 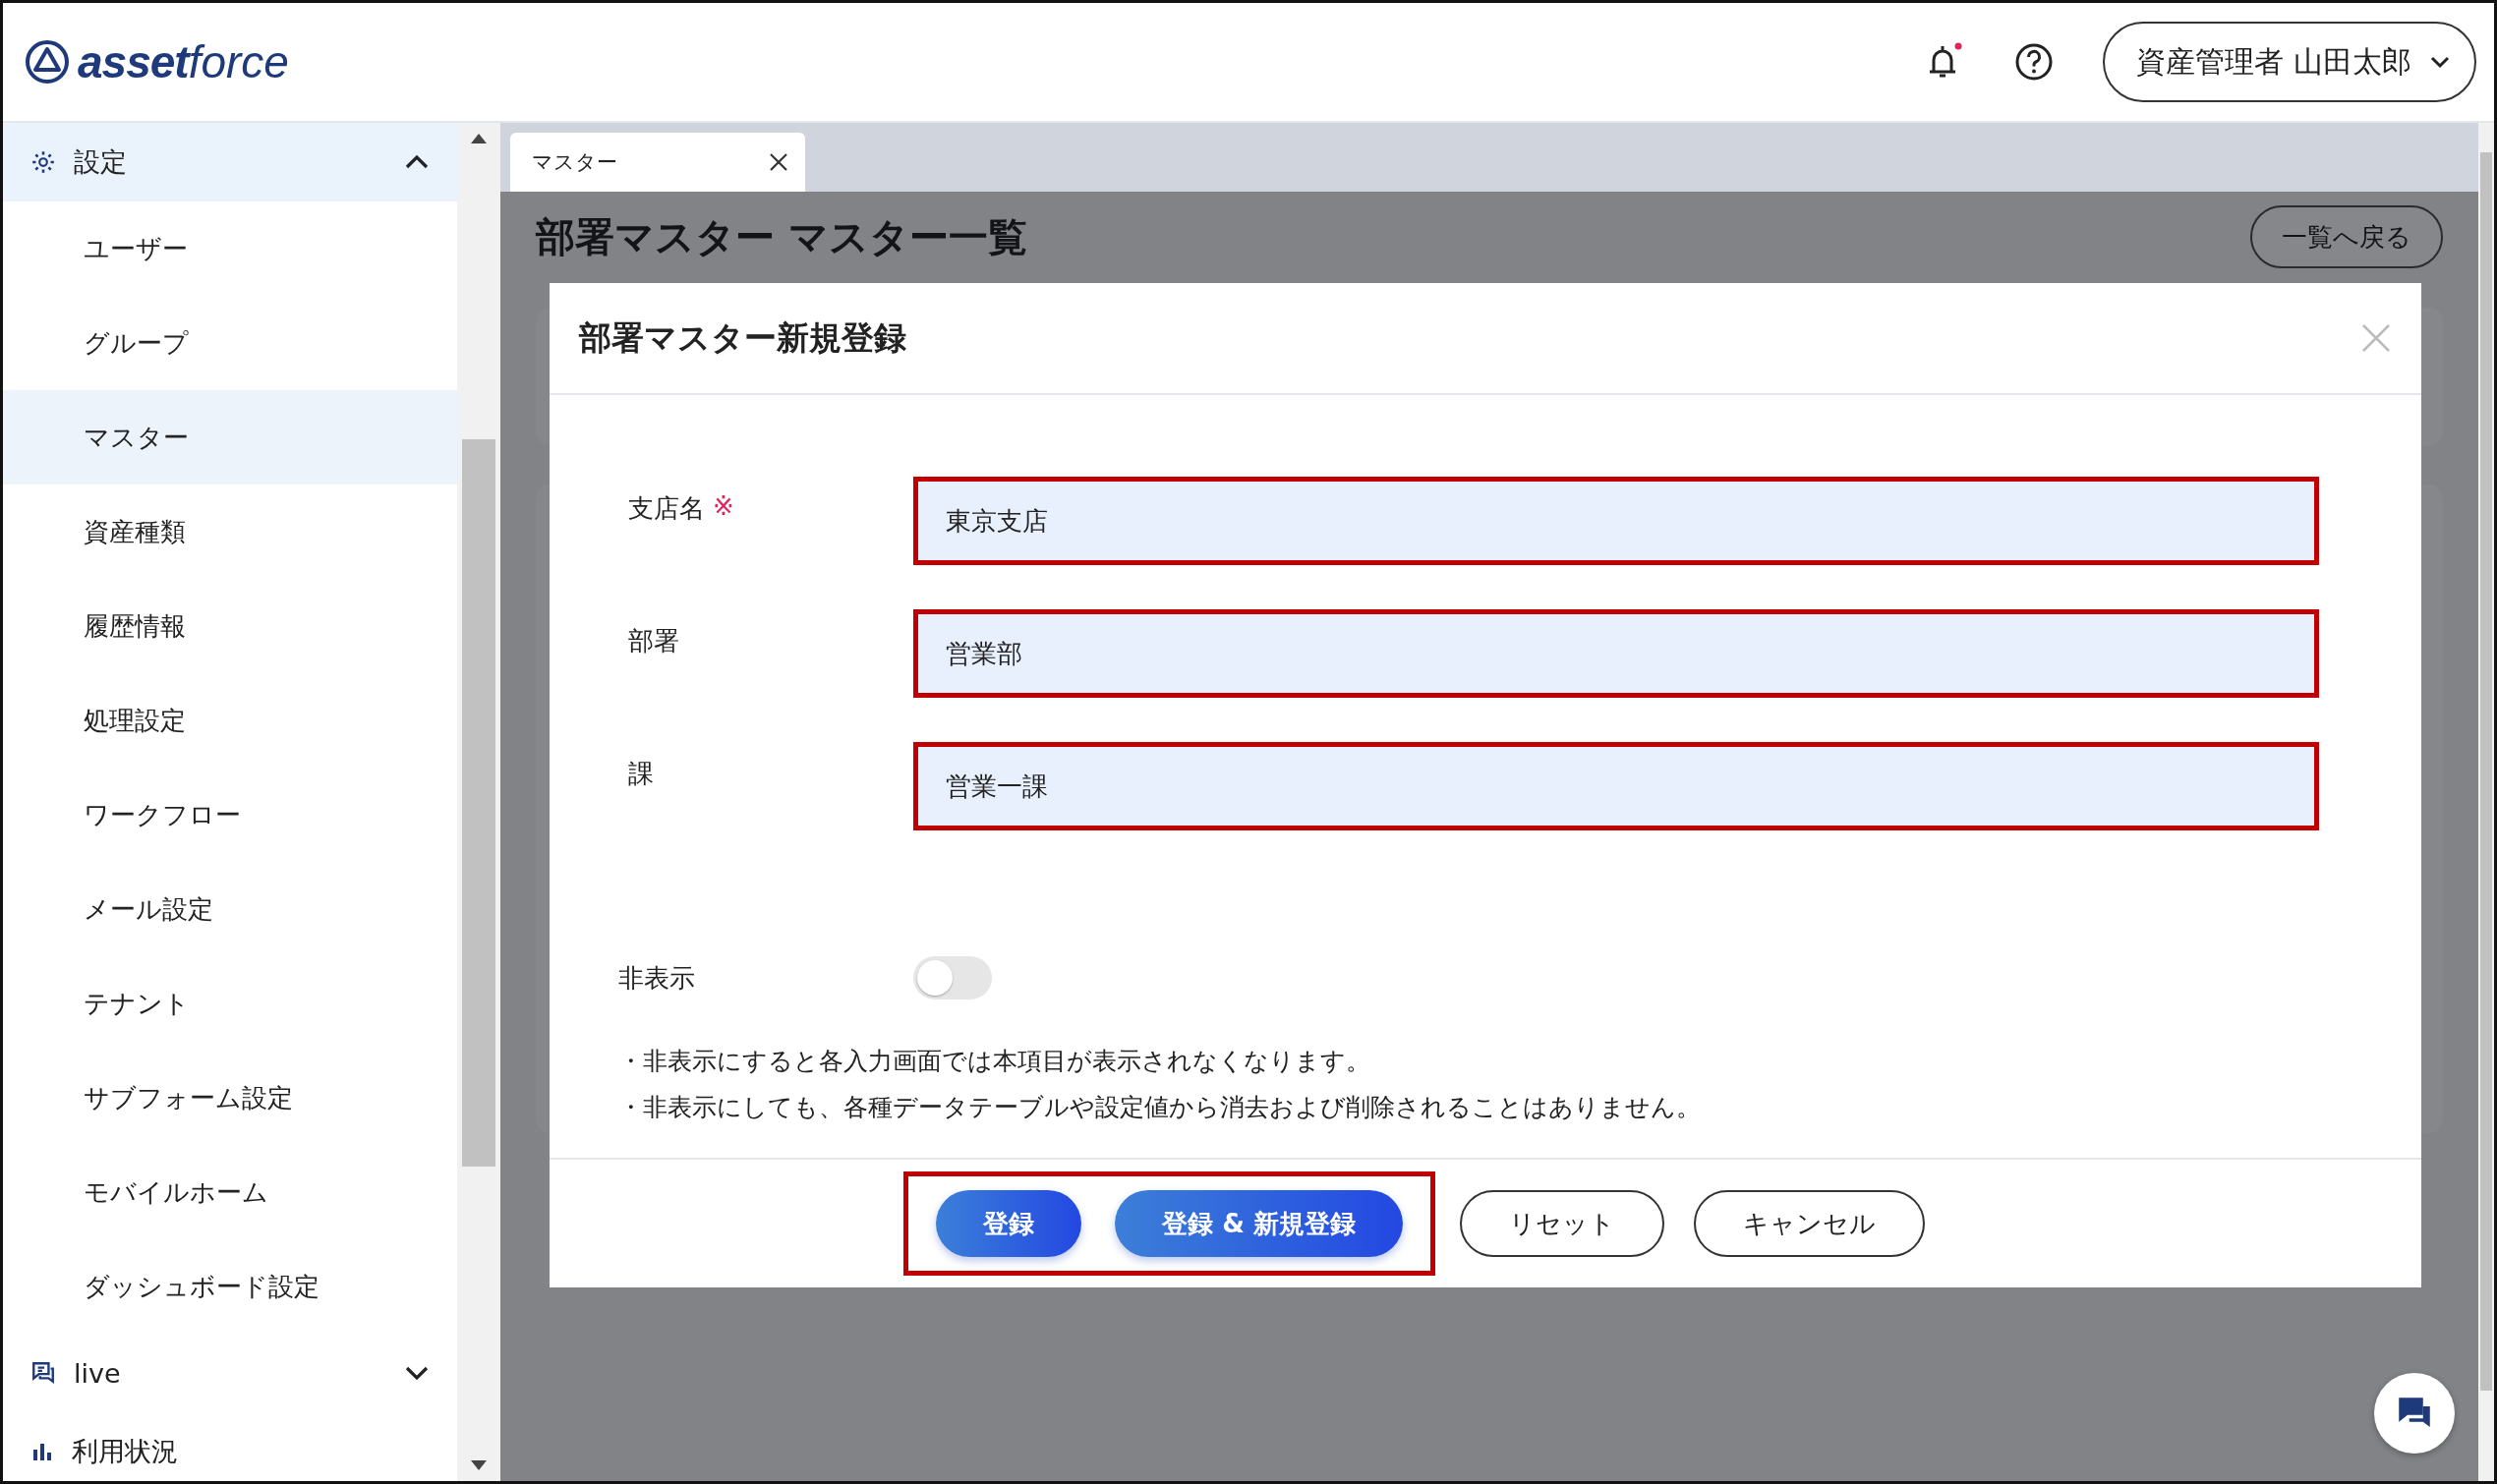 What do you see at coordinates (230, 1192) in the screenshot?
I see `sidebar-item: モバイルホーム` at bounding box center [230, 1192].